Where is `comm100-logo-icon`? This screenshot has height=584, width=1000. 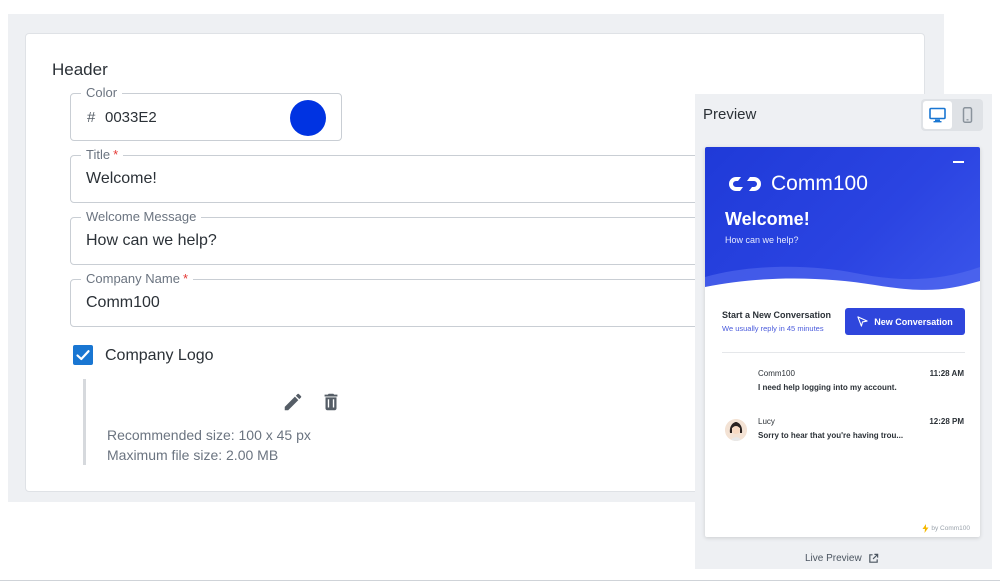 comm100-logo-icon is located at coordinates (745, 184).